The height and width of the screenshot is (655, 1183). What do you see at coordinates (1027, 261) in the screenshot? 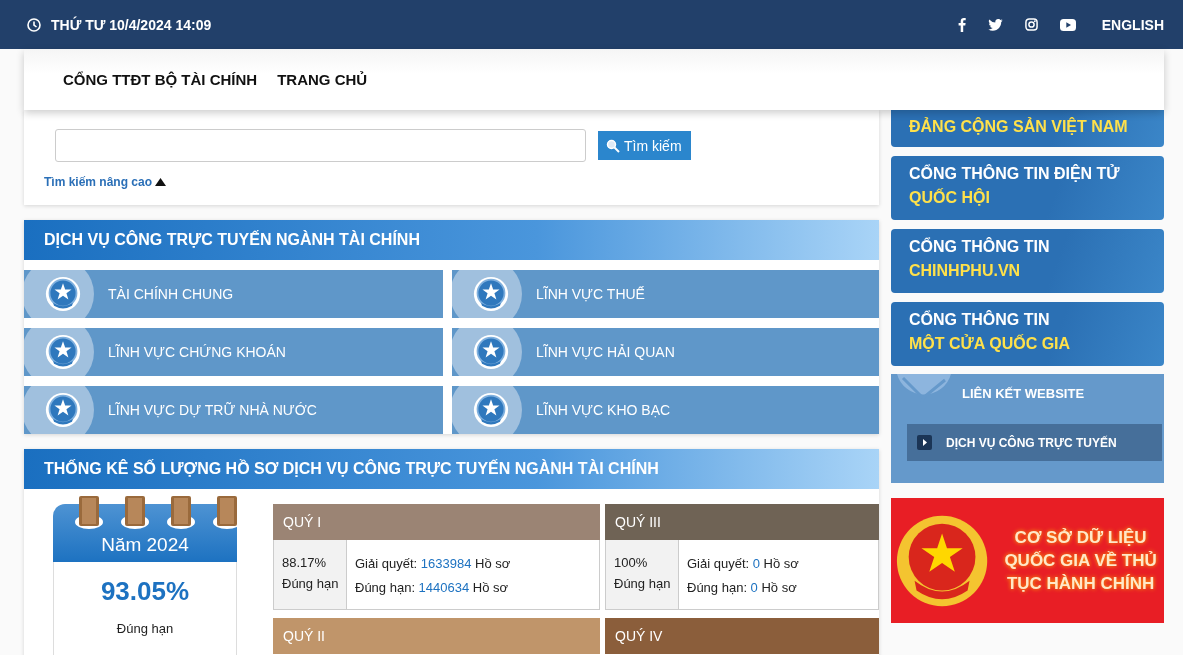
I see `portal-banner: CỔNG THÔNG TIN CHINHPHU.VN` at bounding box center [1027, 261].